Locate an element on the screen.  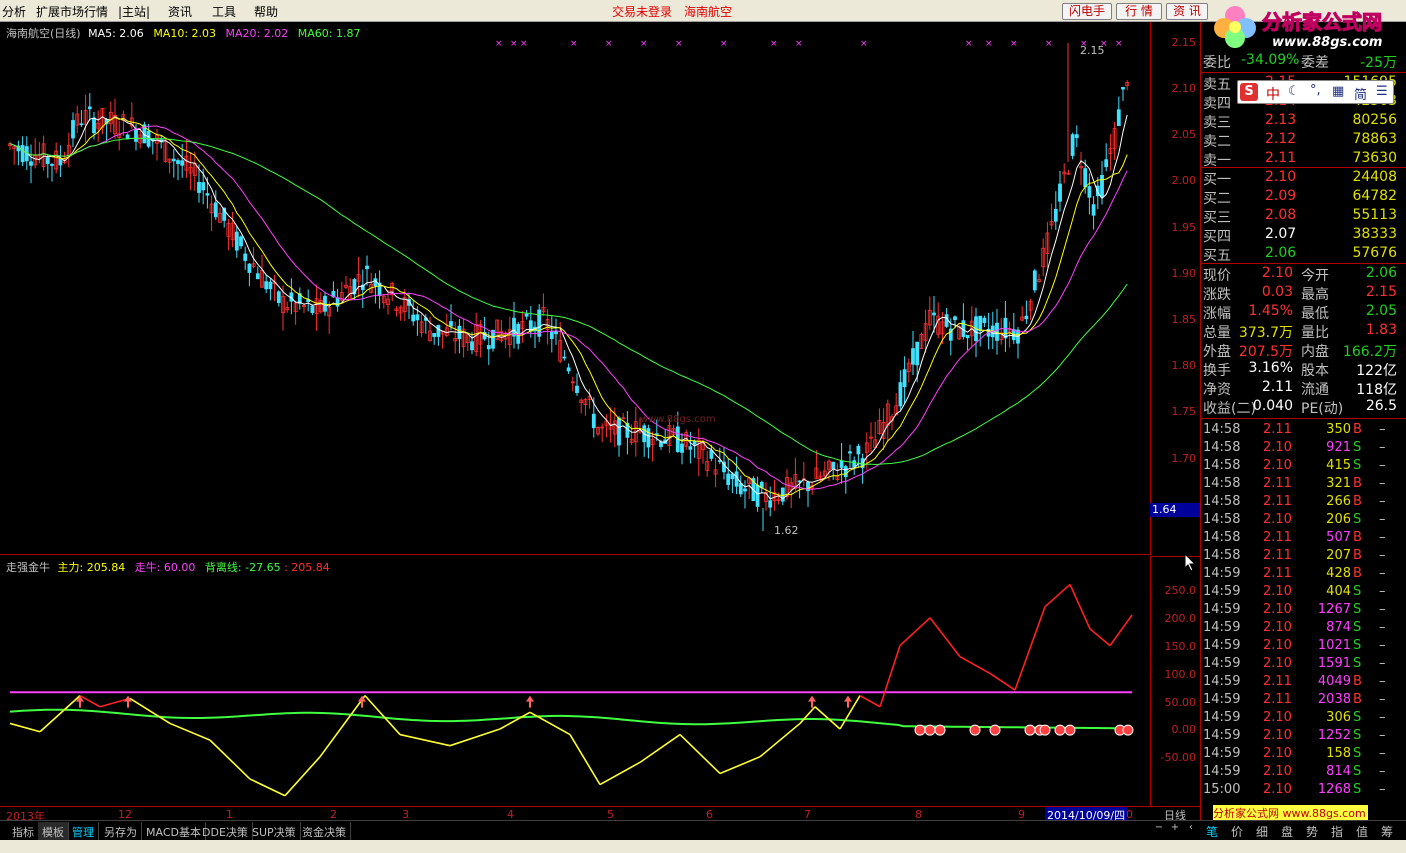
bid-volume: 64782 is located at coordinates (1374, 196).